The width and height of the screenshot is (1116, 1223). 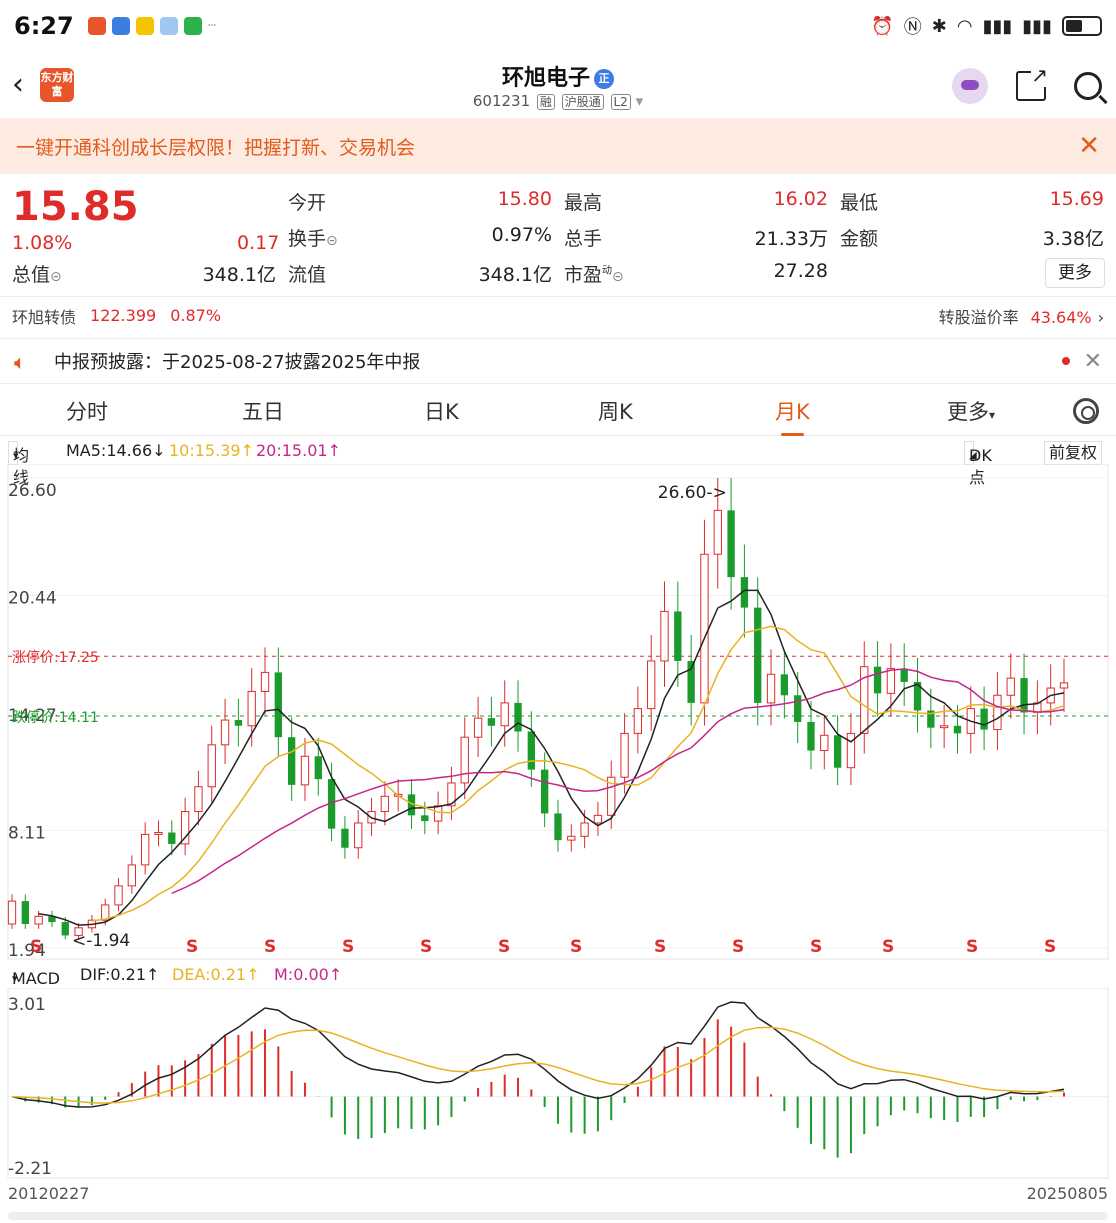 What do you see at coordinates (1073, 453) in the screenshot?
I see `adjust-mode-button: 前复权` at bounding box center [1073, 453].